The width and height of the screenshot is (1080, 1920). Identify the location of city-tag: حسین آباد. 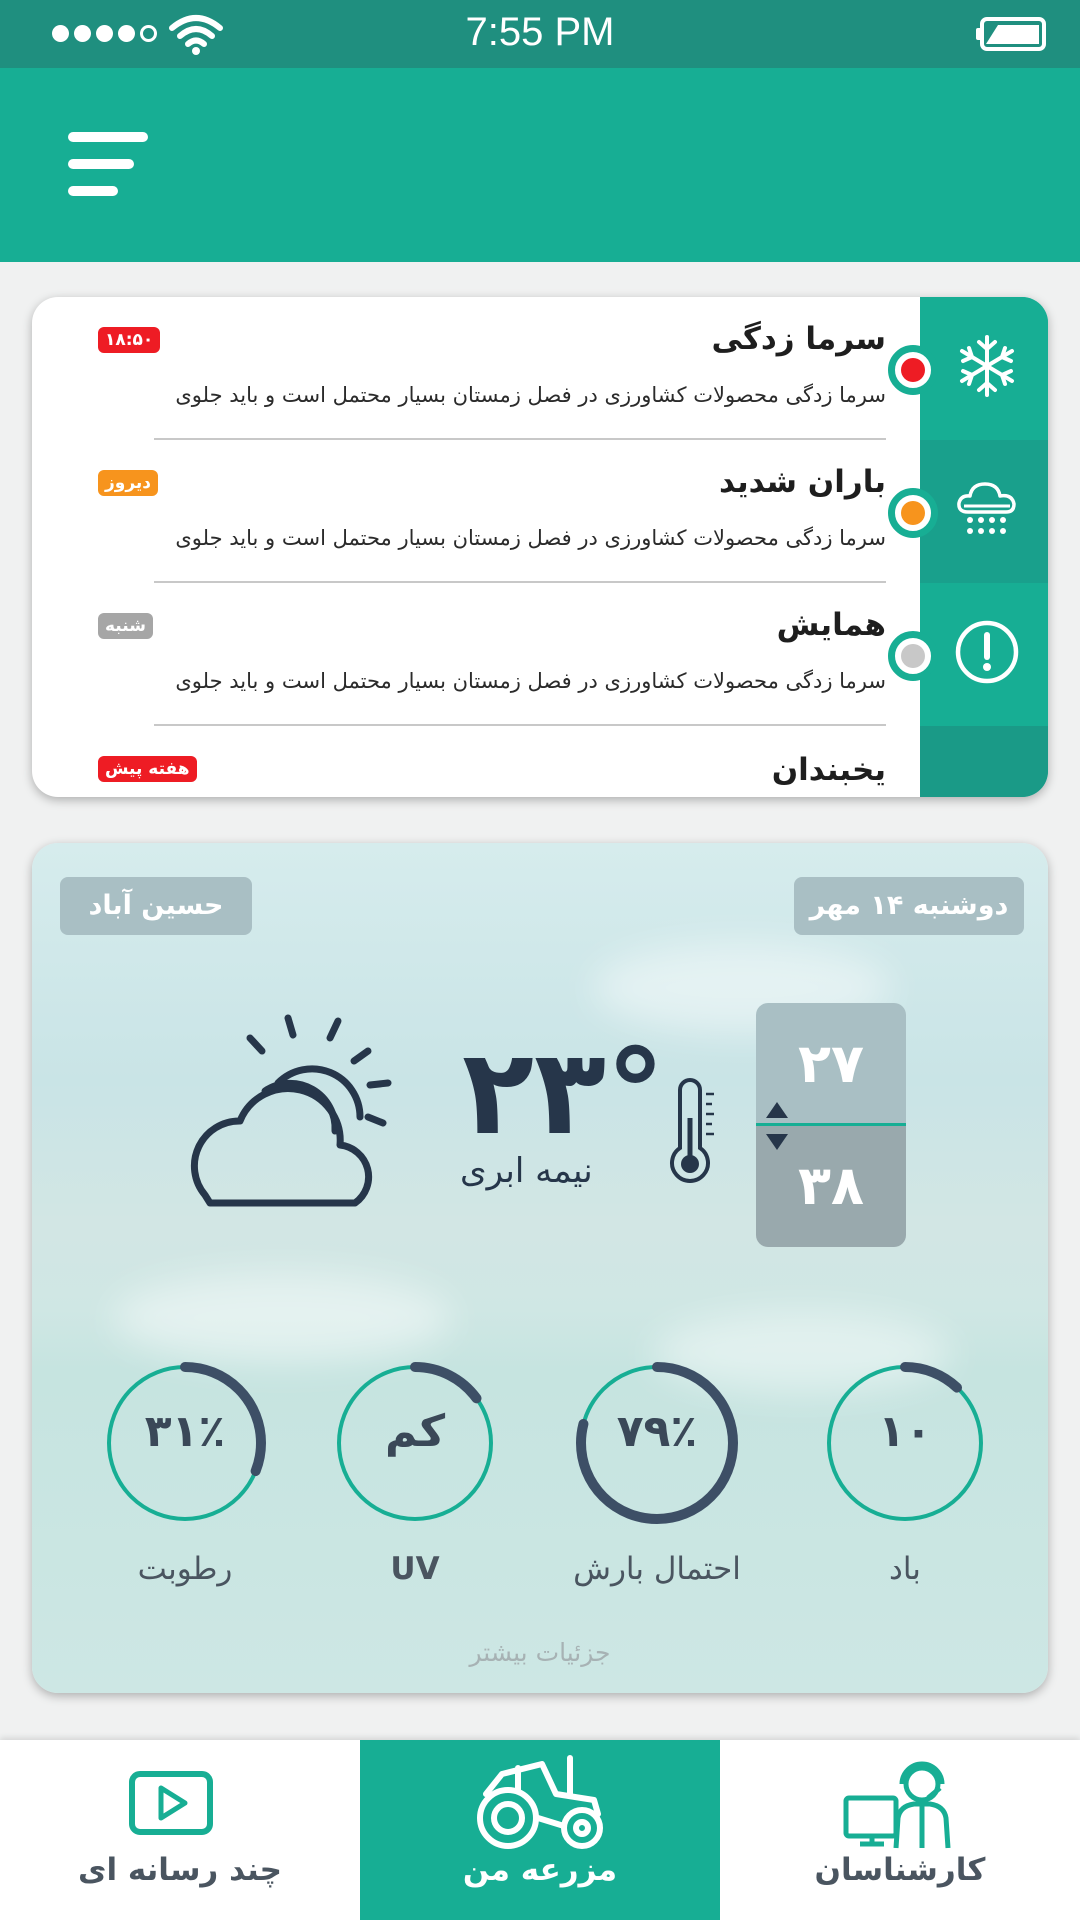
(156, 906).